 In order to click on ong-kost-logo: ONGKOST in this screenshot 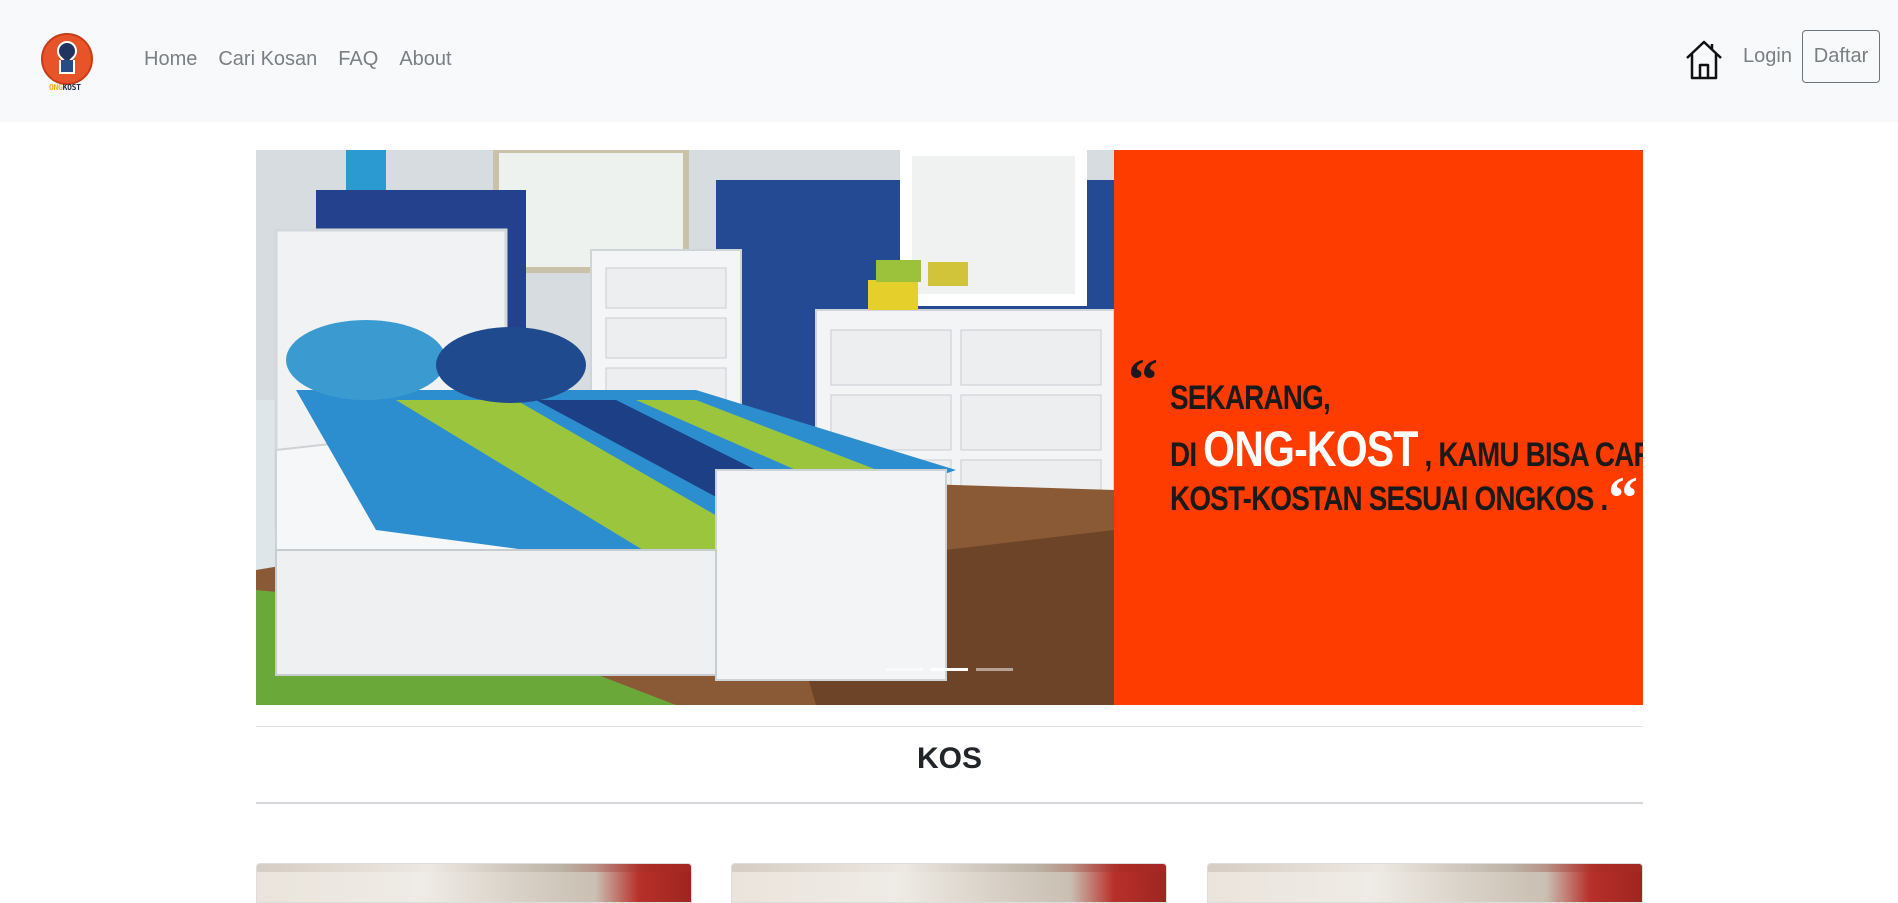, I will do `click(68, 63)`.